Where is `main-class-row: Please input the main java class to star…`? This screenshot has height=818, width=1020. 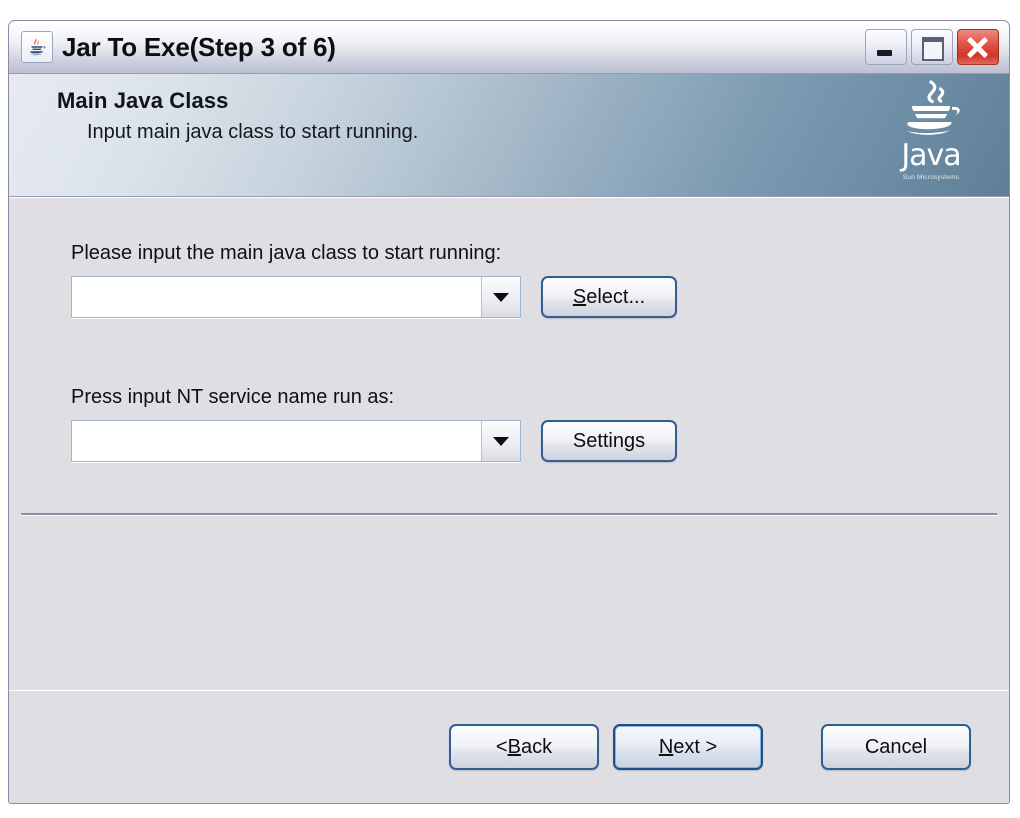
main-class-row: Please input the main java class to star… is located at coordinates (374, 280).